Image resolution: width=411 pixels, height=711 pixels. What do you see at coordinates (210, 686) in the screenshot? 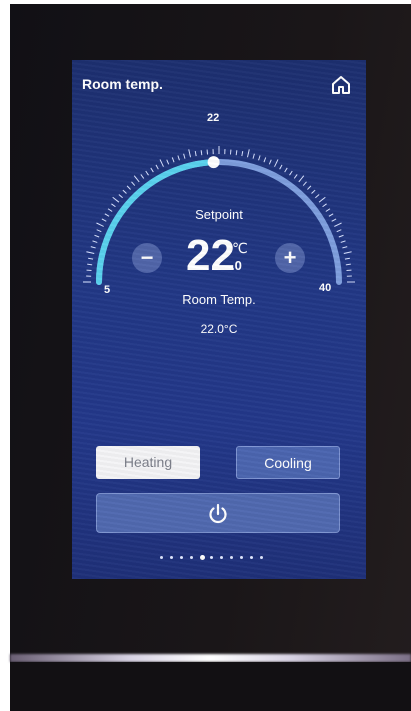
I see `device-bottom-edge` at bounding box center [210, 686].